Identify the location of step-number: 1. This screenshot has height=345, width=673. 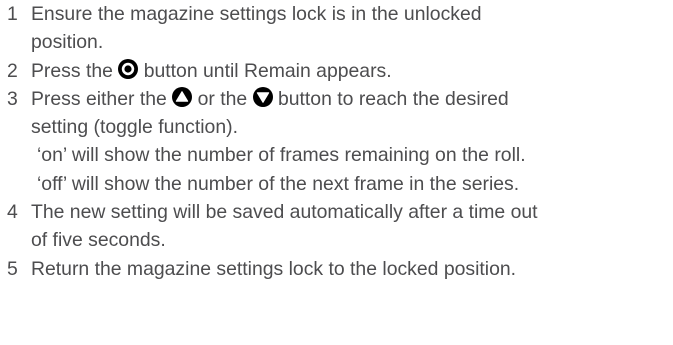
(12, 14).